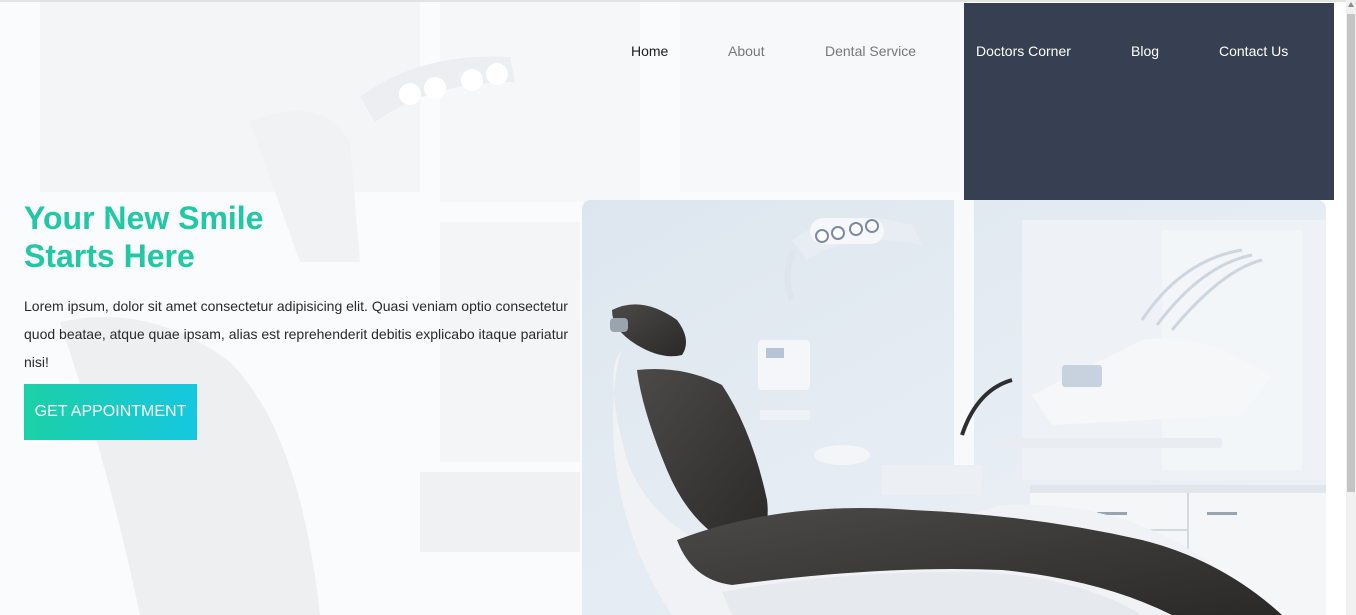  Describe the element at coordinates (144, 218) in the screenshot. I see `hero-title-line1: Your New Smile` at that location.